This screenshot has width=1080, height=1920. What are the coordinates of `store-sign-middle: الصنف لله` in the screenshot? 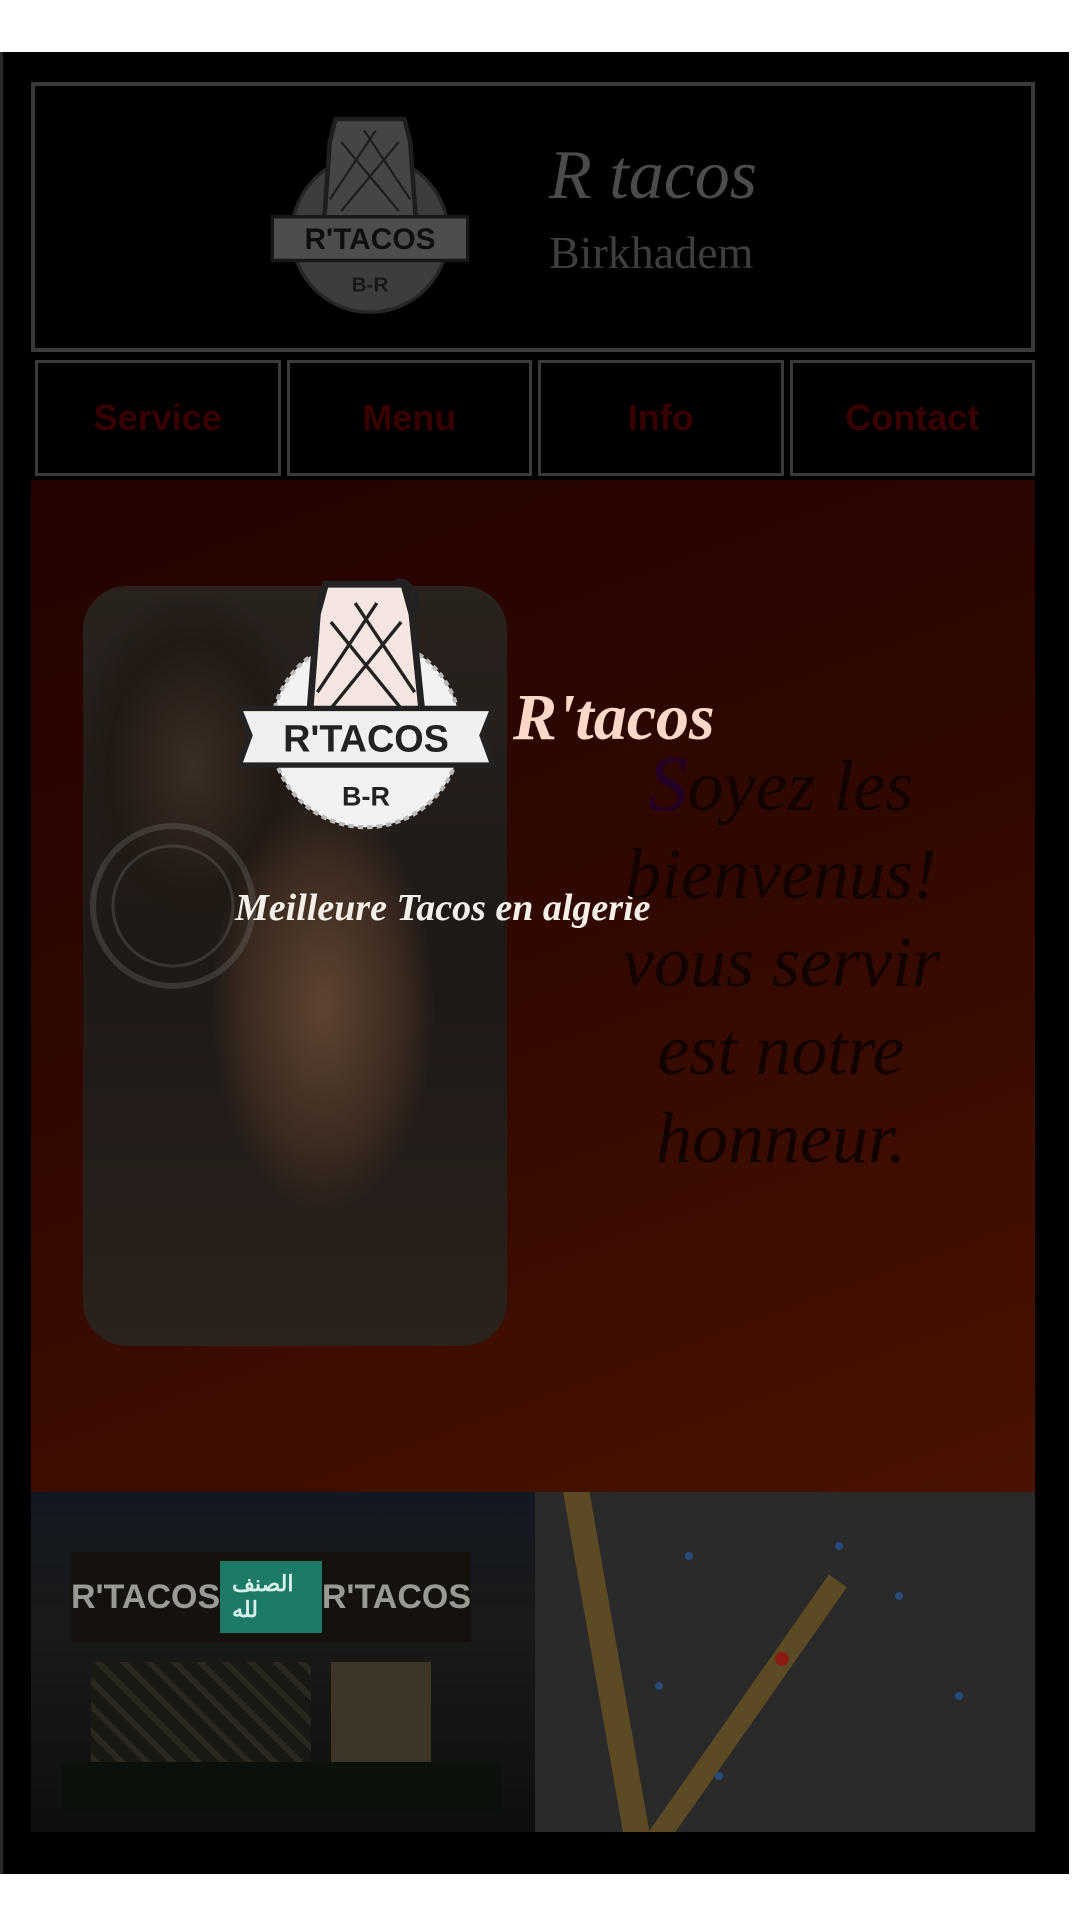 It's located at (271, 1597).